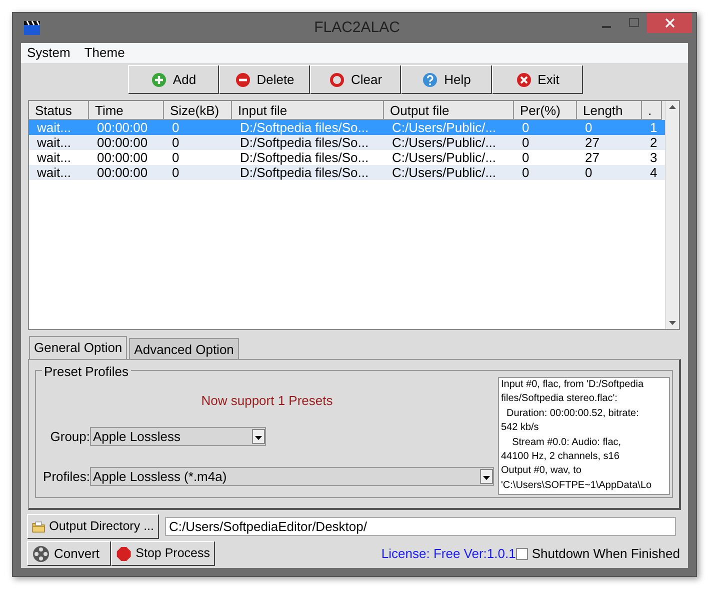  Describe the element at coordinates (357, 28) in the screenshot. I see `window-title: FLAC2ALAC` at that location.